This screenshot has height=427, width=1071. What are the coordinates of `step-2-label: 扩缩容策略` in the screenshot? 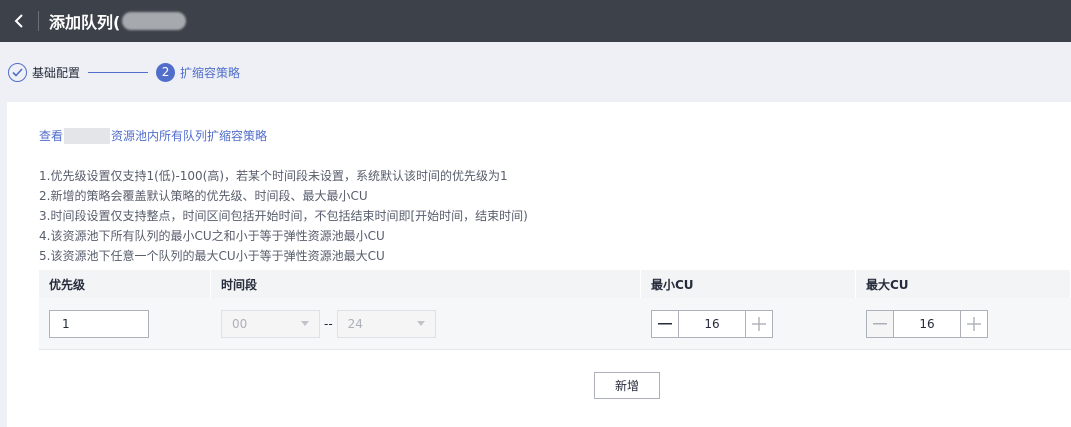 It's located at (210, 72).